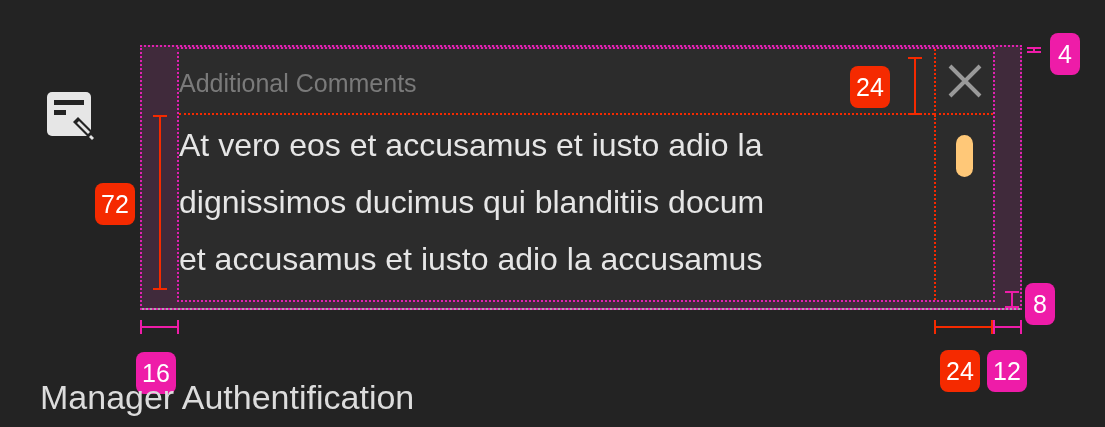  Describe the element at coordinates (964, 156) in the screenshot. I see `scrollbar-thumb` at that location.